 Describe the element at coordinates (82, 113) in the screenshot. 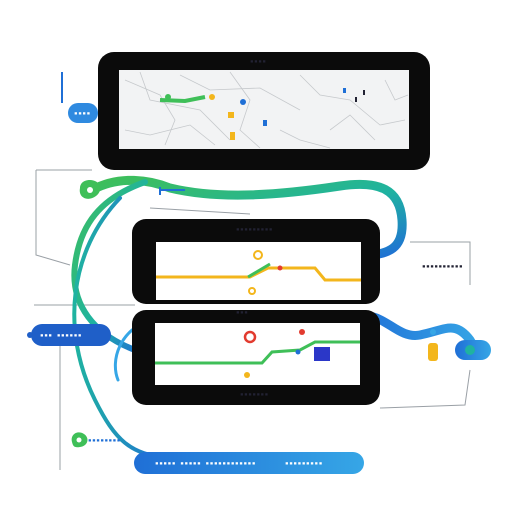

I see `top-left-pill-label: ▪▪▪▪` at that location.